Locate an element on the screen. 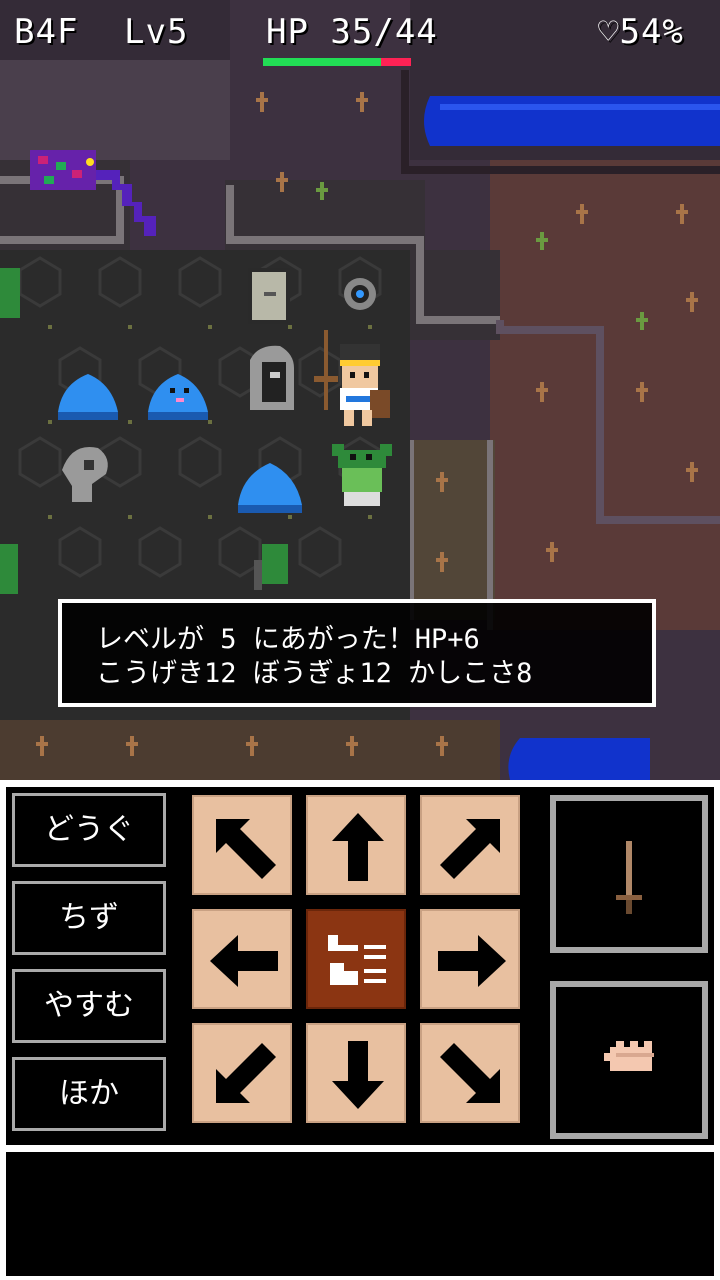 Image resolution: width=720 pixels, height=1280 pixels. move-up-left-button is located at coordinates (242, 845).